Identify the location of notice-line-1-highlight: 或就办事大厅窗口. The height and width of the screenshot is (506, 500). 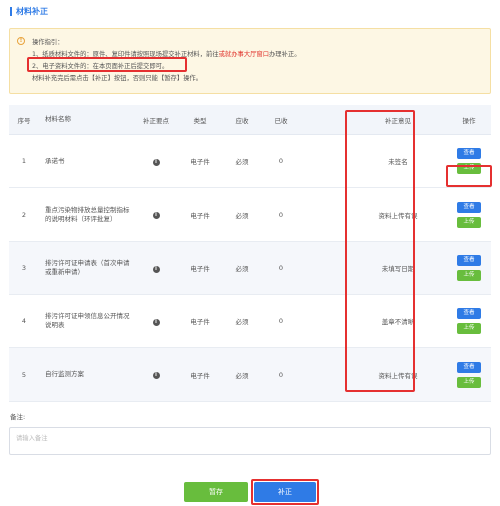
(243, 54).